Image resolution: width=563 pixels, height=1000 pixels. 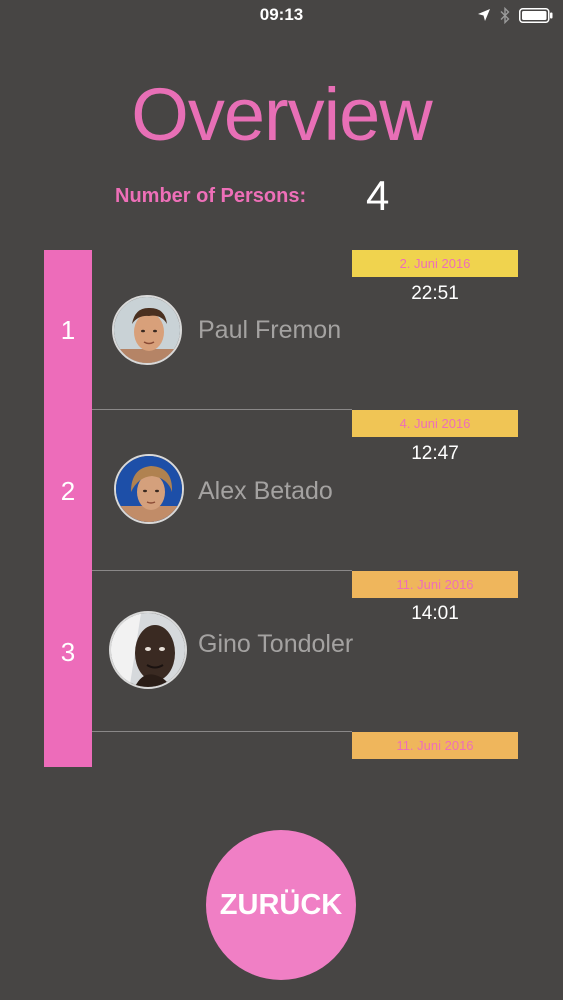 What do you see at coordinates (378, 195) in the screenshot?
I see `person-count-value: 4` at bounding box center [378, 195].